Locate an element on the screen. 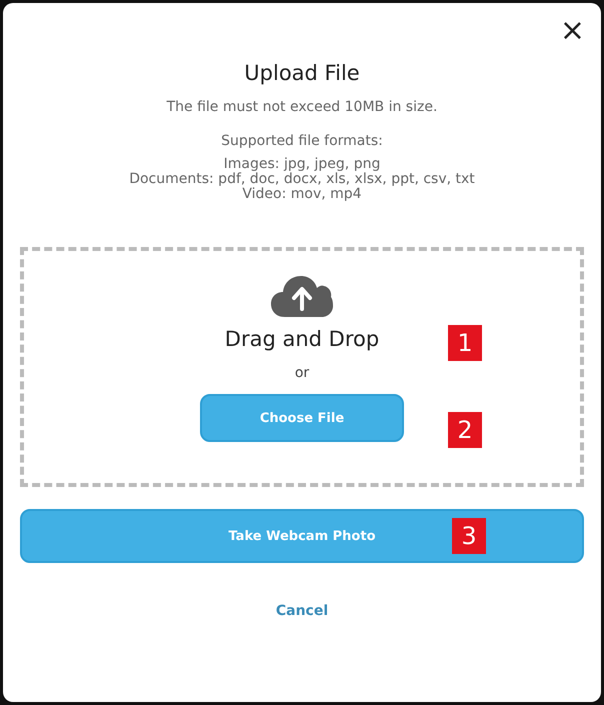 The height and width of the screenshot is (705, 604). format-line: Images: jpg, jpeg, png is located at coordinates (302, 164).